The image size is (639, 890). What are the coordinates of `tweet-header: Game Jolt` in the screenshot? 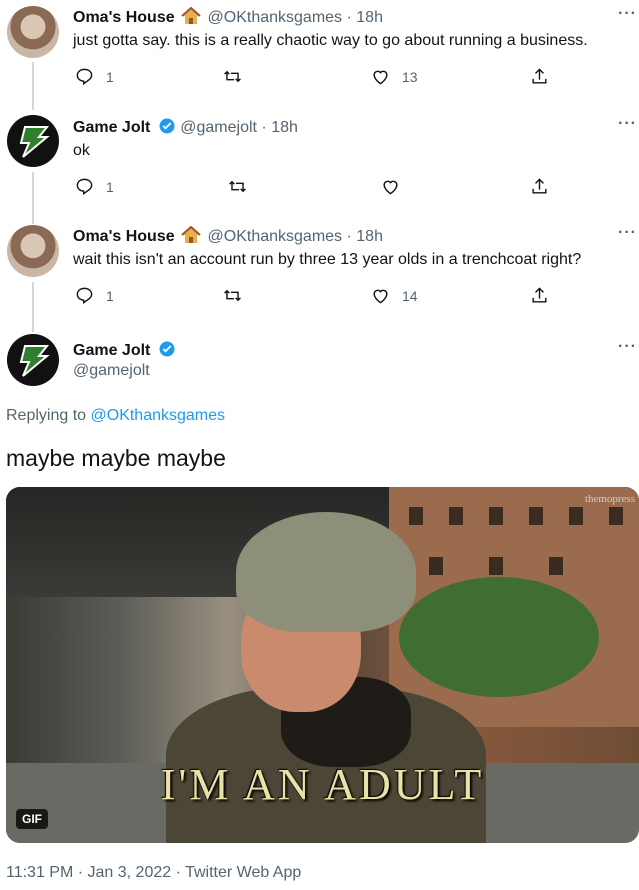 It's located at (124, 350).